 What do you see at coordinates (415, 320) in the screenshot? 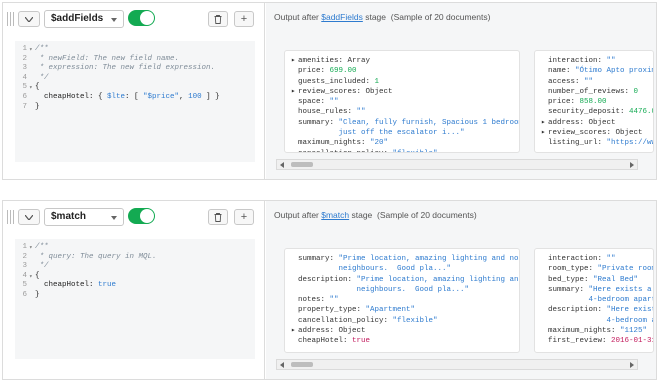
I see `field-value: "flexible"` at bounding box center [415, 320].